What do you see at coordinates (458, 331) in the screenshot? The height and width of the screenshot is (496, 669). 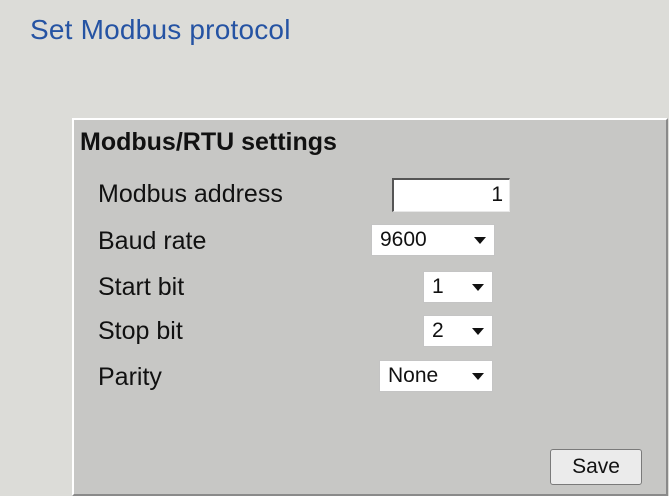 I see `stop-bit-select: 2` at bounding box center [458, 331].